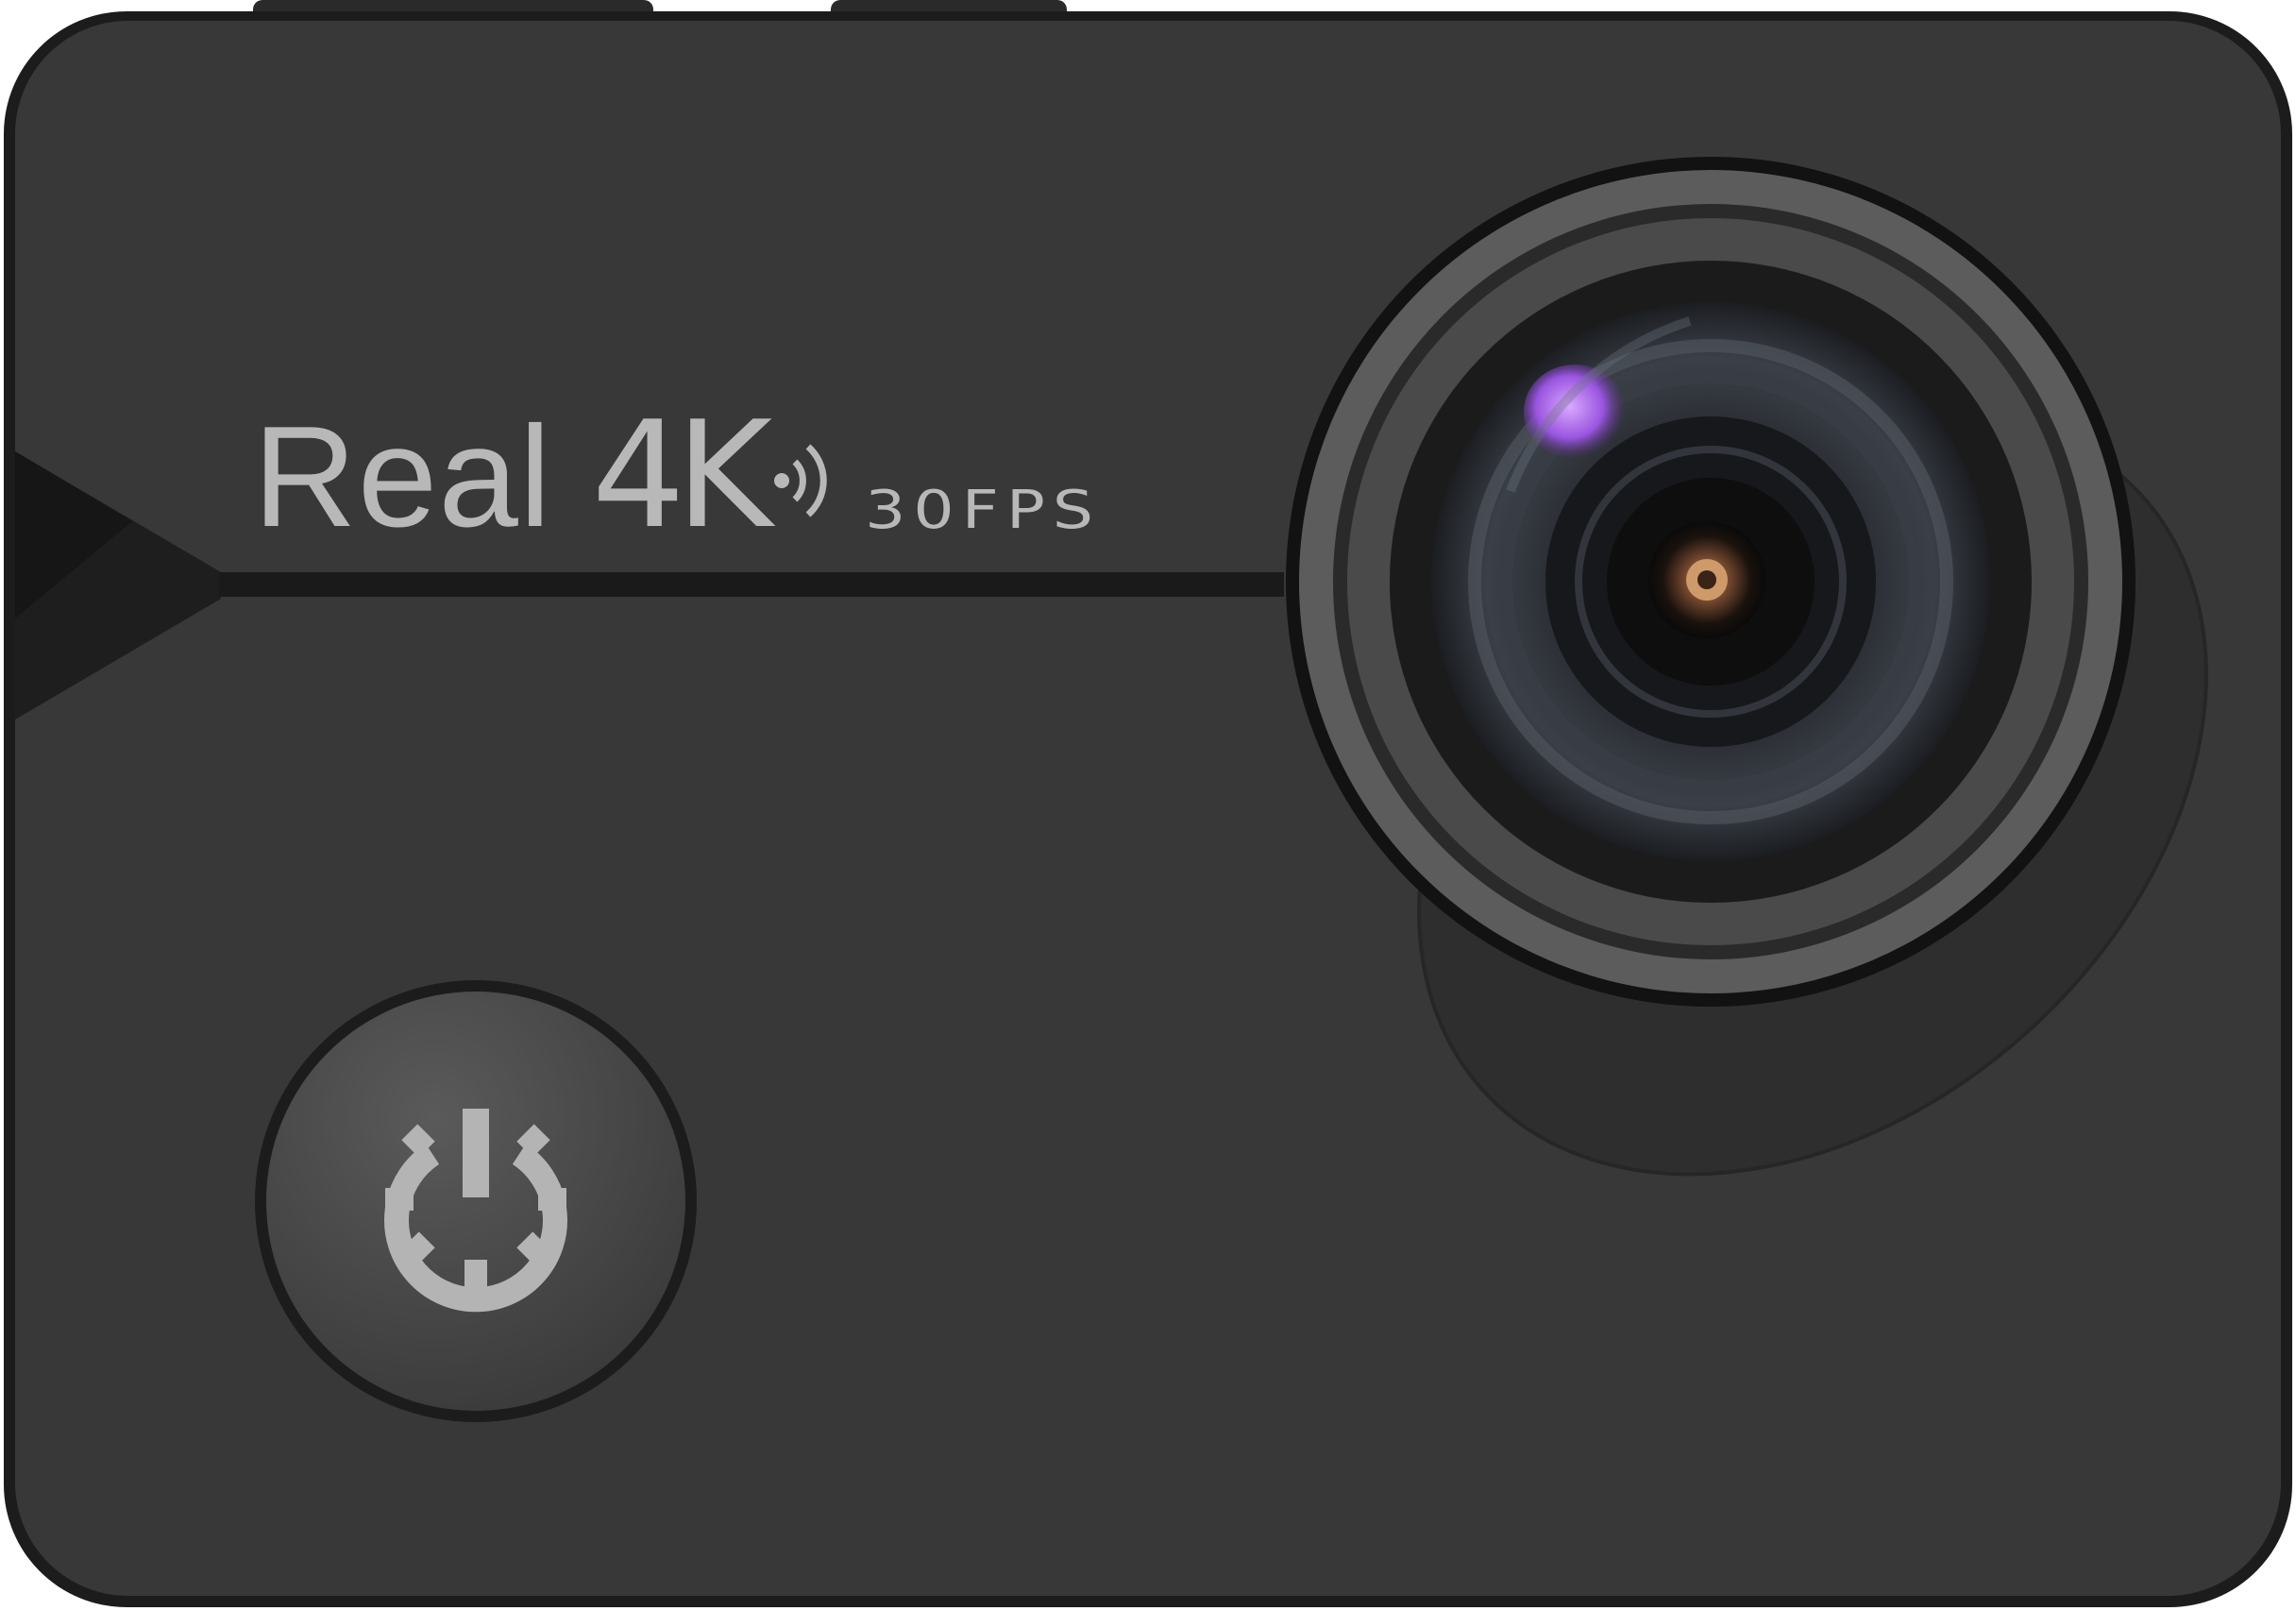  Describe the element at coordinates (402, 477) in the screenshot. I see `brand-real-text: Real` at that location.